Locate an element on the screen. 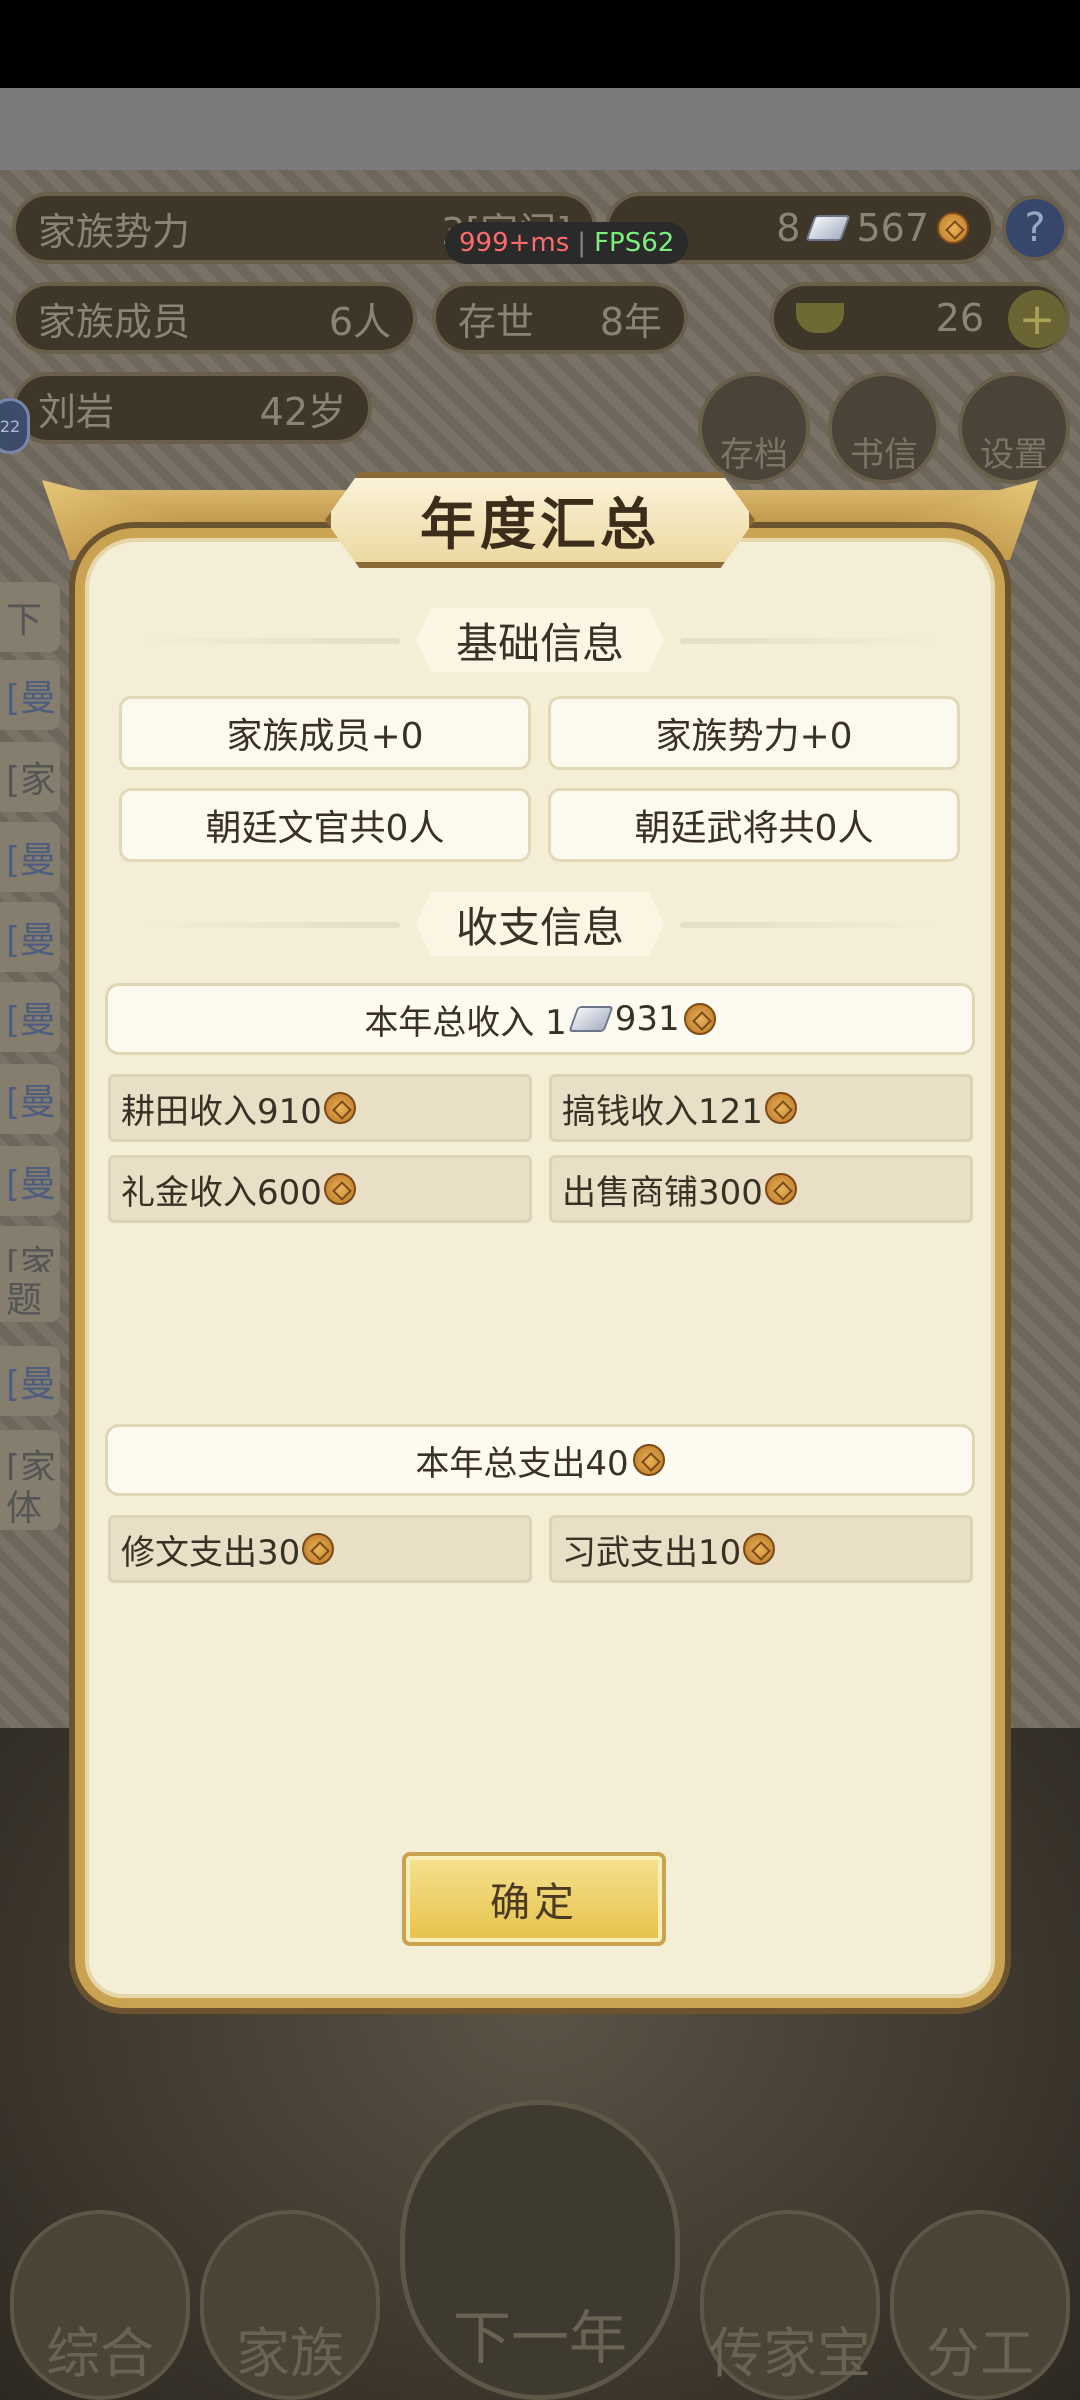 This screenshot has width=1080, height=2400. basic-item-power: 家族势力+0 is located at coordinates (754, 733).